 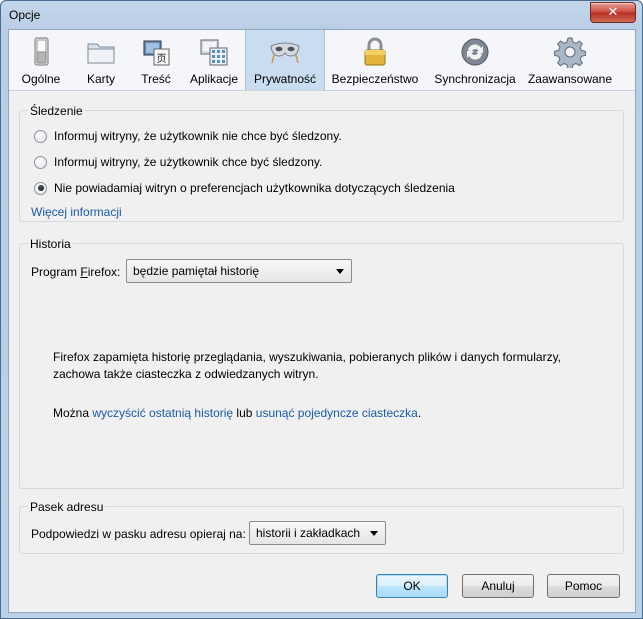 What do you see at coordinates (76, 212) in the screenshot?
I see `more-info-link: Więcej informacji` at bounding box center [76, 212].